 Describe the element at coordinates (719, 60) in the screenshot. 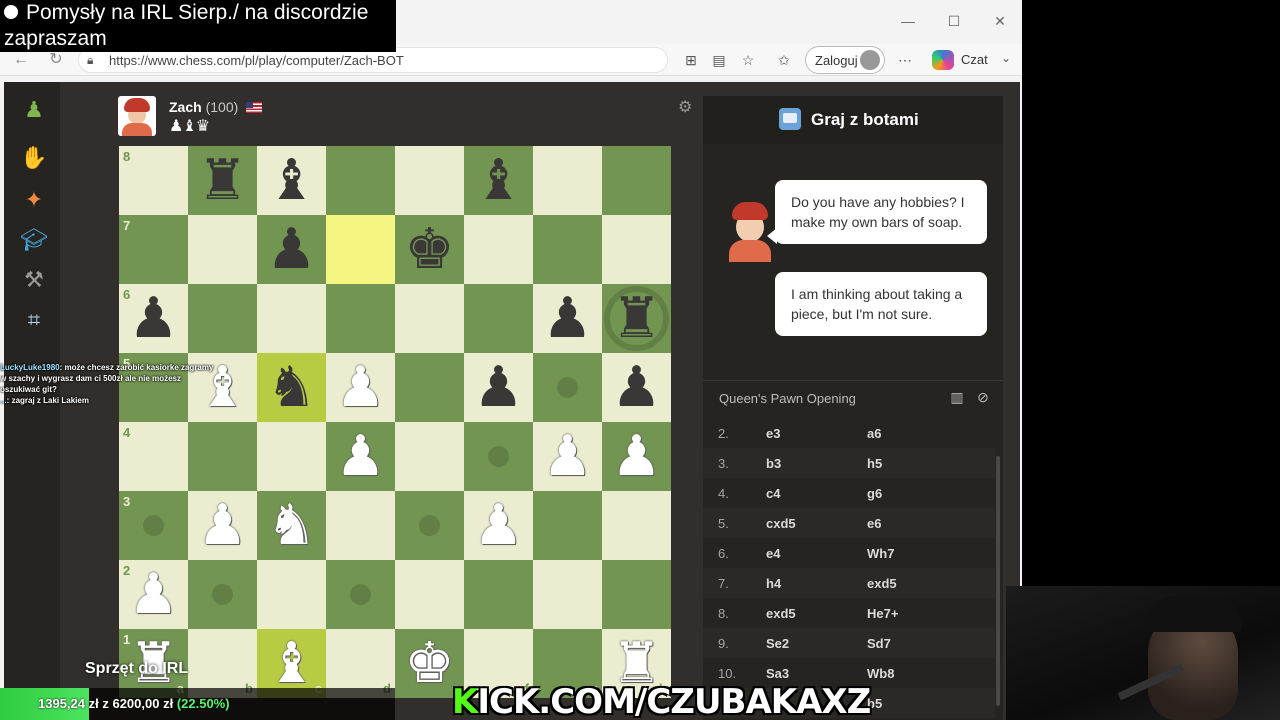

I see `reader-icon: ▤` at that location.